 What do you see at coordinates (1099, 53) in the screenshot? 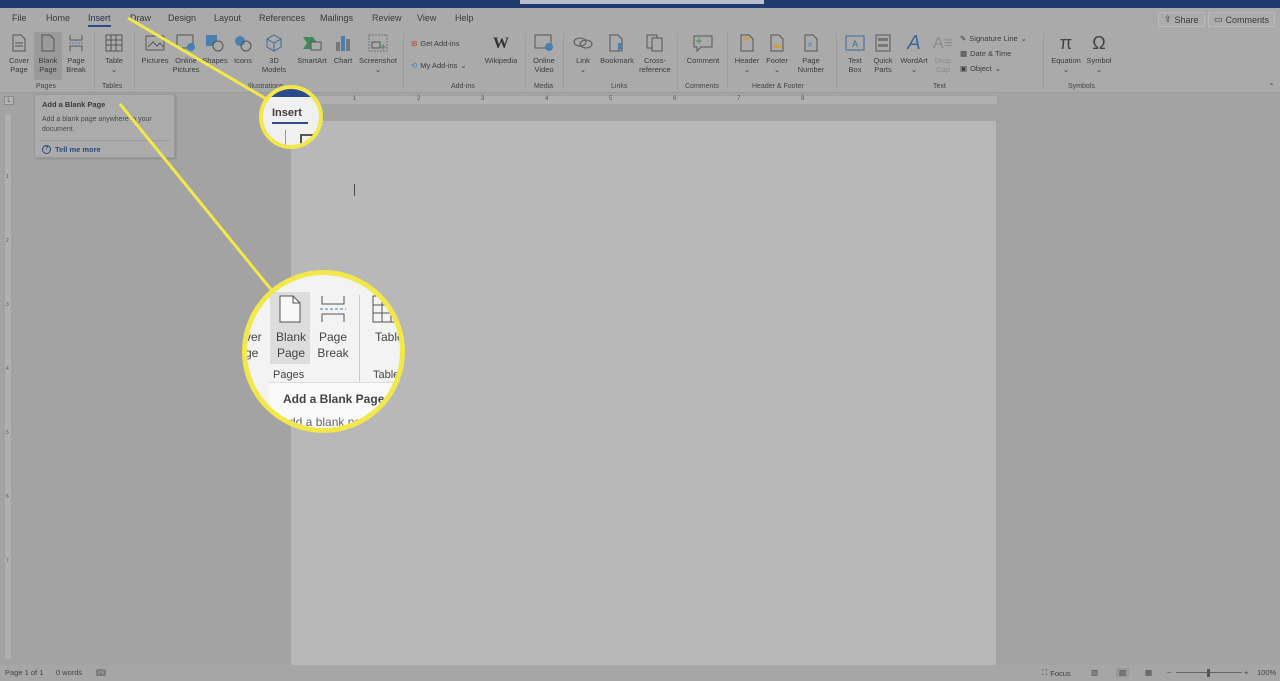
I see `symbol-button: Ω Symbol ⌄` at bounding box center [1099, 53].